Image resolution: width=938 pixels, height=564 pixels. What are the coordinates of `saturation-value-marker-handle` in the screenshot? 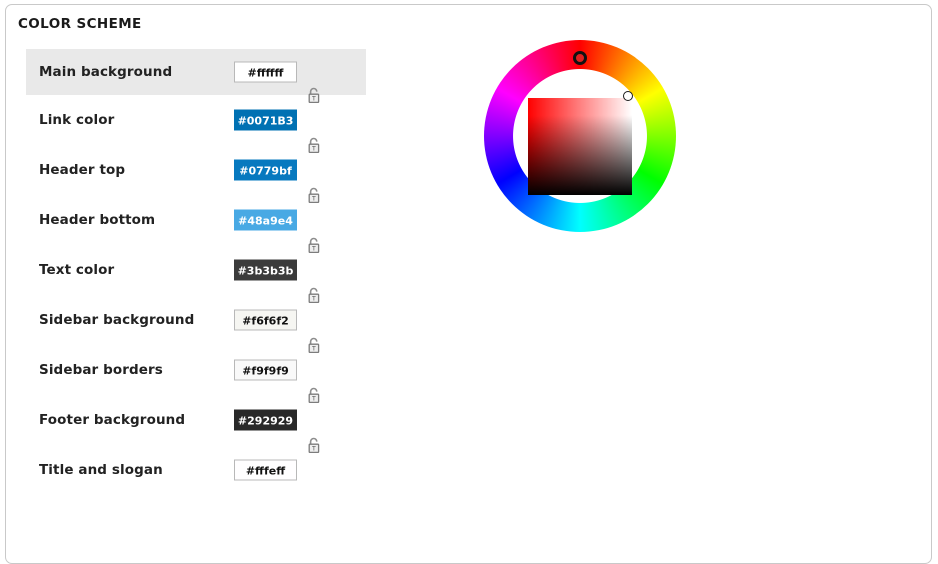 It's located at (628, 96).